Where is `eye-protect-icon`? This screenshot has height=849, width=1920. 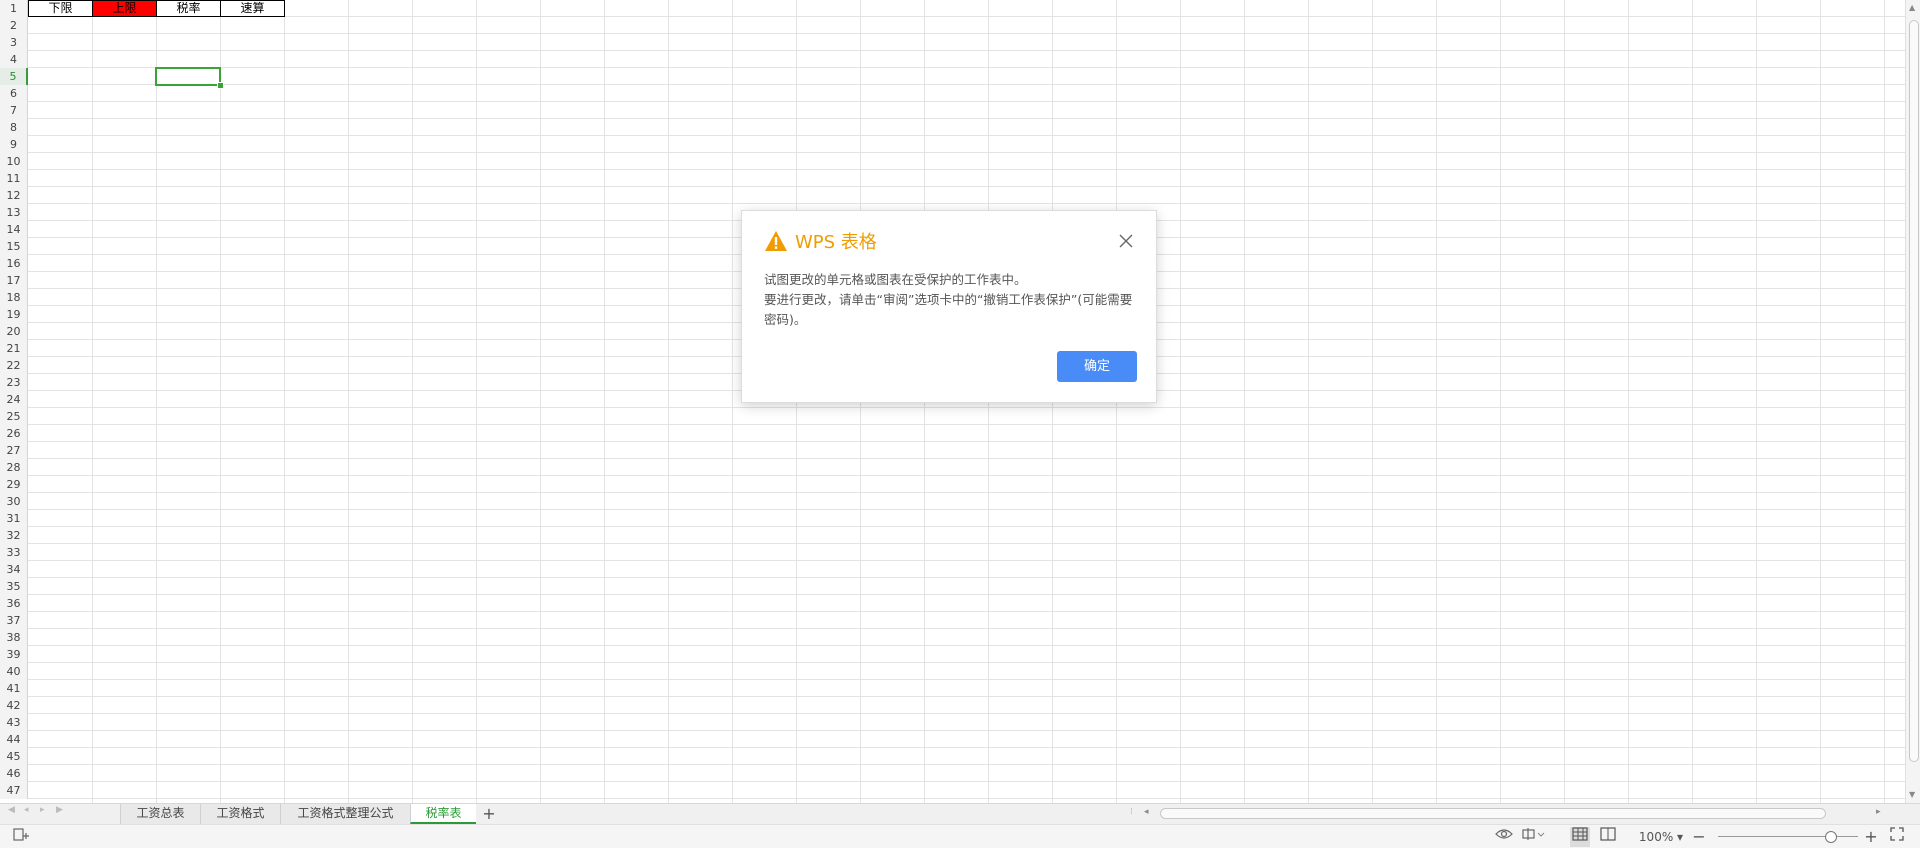
eye-protect-icon is located at coordinates (1504, 837).